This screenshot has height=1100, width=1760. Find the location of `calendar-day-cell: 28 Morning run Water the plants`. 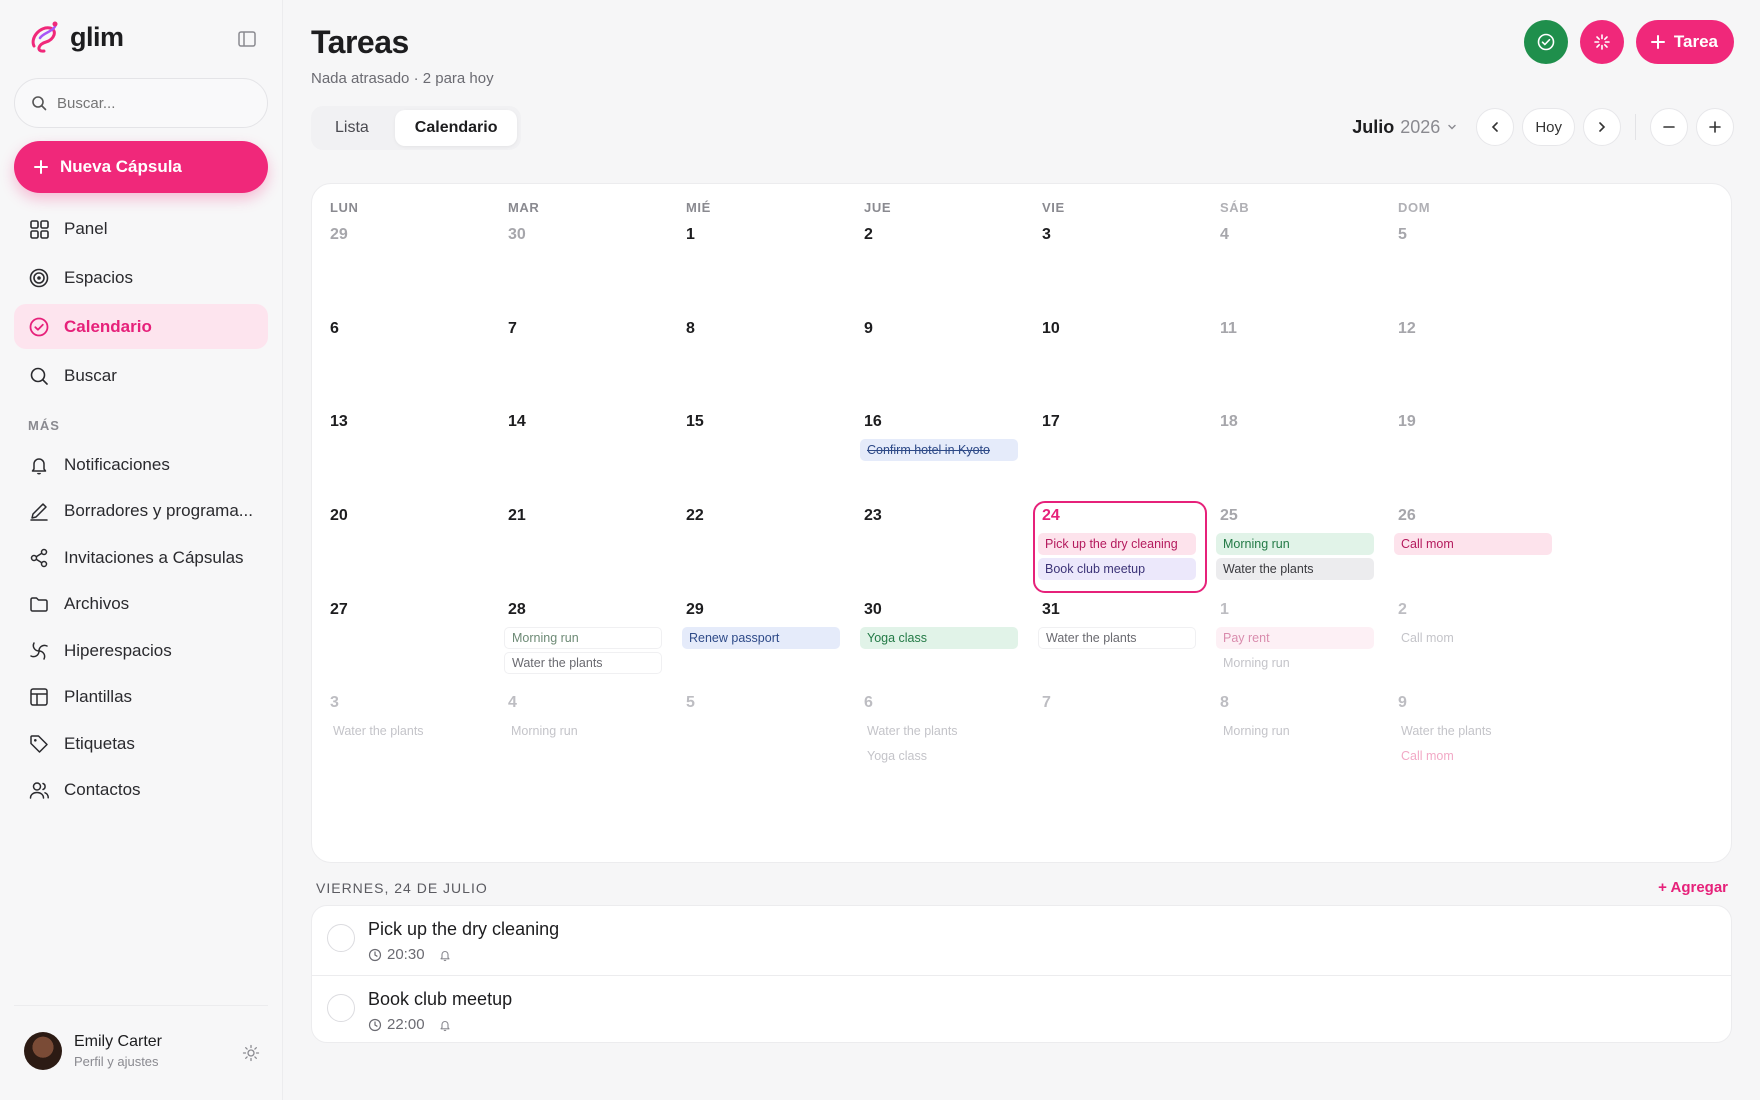

calendar-day-cell: 28 Morning run Water the plants is located at coordinates (579, 640).